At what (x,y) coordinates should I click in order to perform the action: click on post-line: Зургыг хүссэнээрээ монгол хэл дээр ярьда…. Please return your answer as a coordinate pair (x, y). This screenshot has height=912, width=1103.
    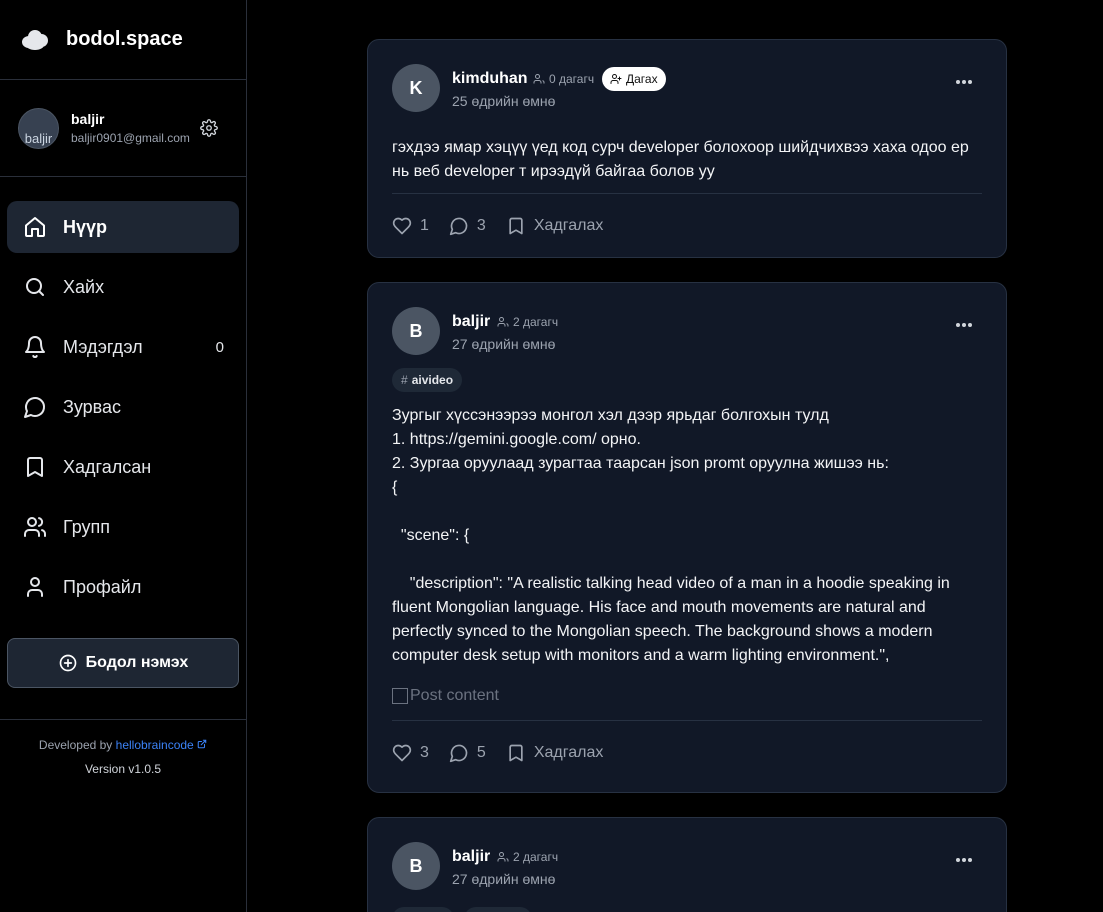
    Looking at the image, I should click on (610, 415).